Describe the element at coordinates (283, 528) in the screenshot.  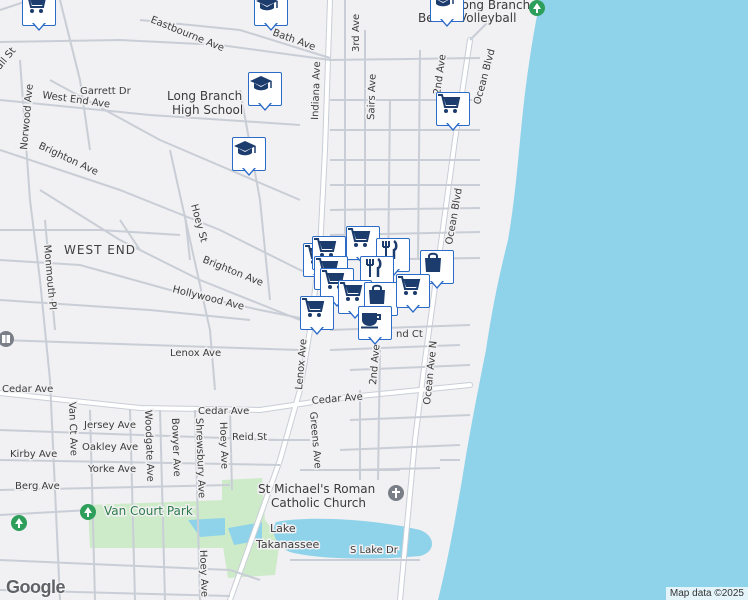
I see `label-lake: Lake` at that location.